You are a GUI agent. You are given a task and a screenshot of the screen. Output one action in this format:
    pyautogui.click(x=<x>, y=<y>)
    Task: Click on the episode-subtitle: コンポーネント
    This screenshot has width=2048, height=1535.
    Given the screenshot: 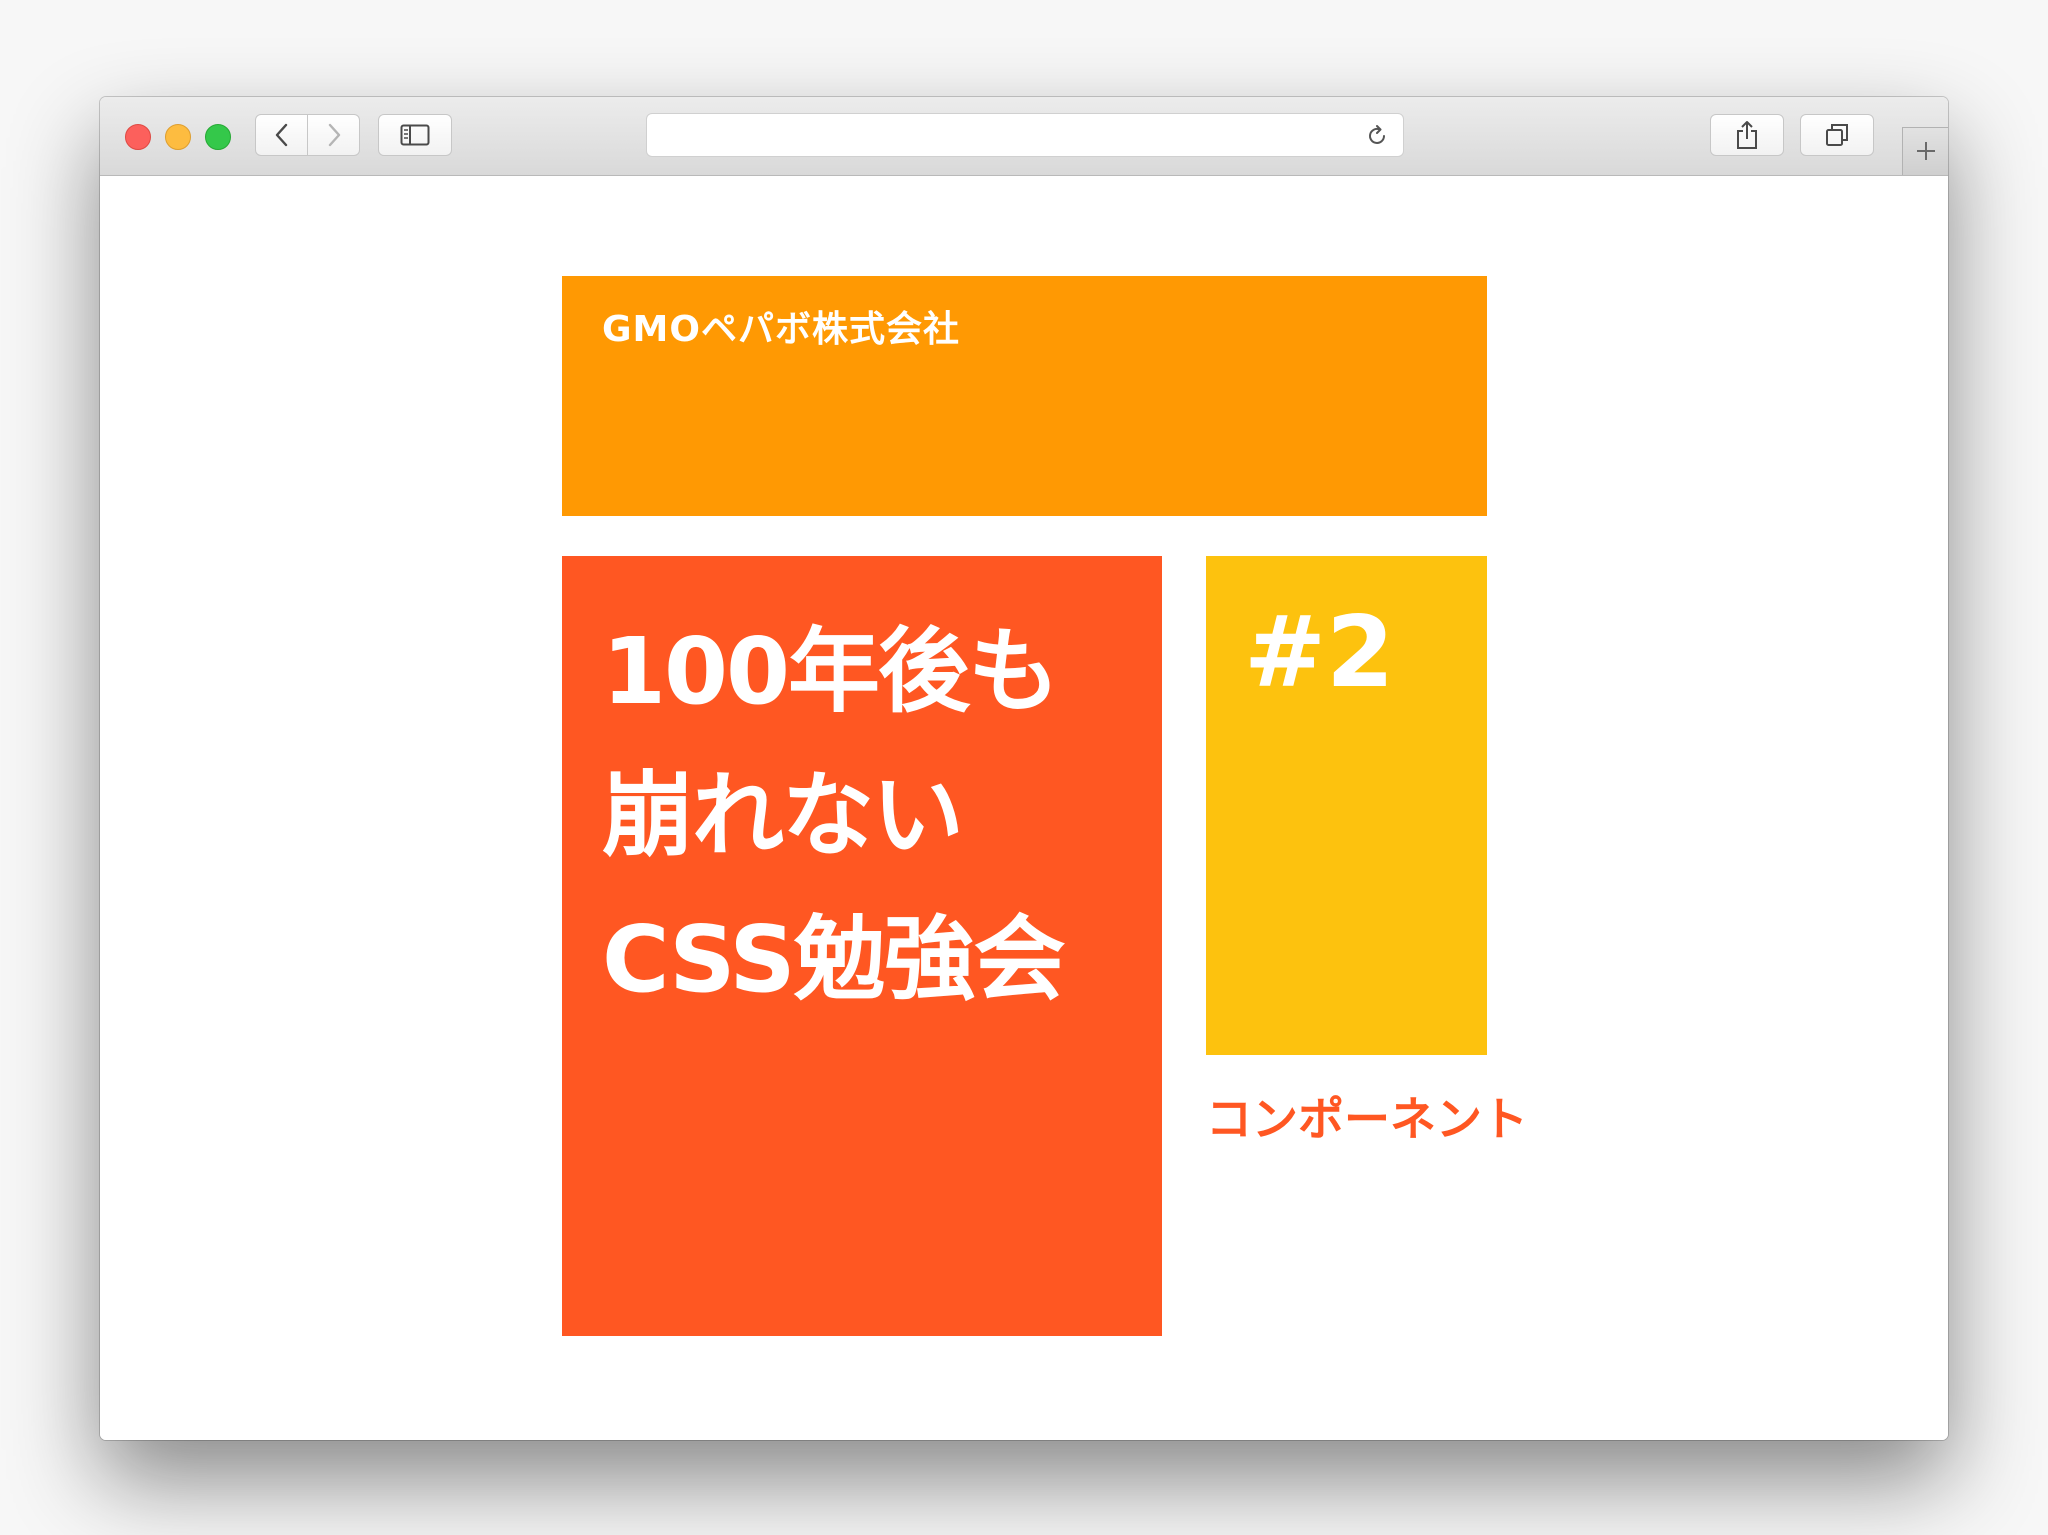 What is the action you would take?
    pyautogui.click(x=1367, y=1119)
    